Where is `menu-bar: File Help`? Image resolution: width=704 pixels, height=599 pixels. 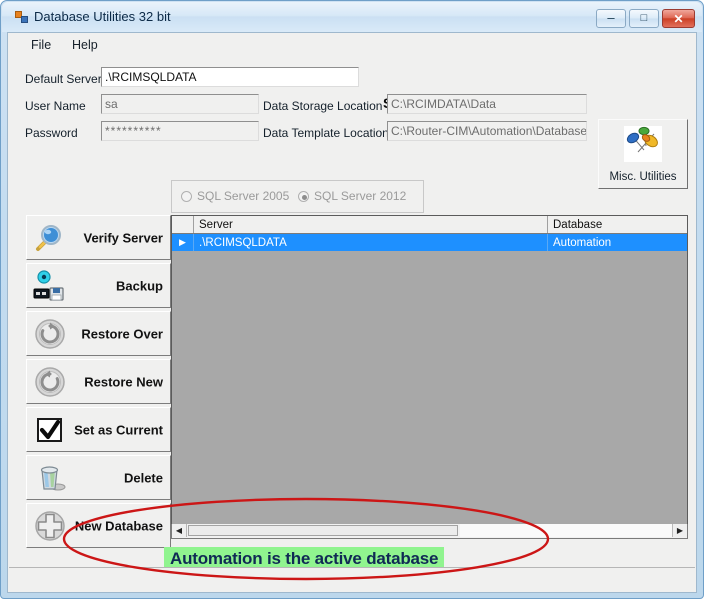 menu-bar: File Help is located at coordinates (352, 44).